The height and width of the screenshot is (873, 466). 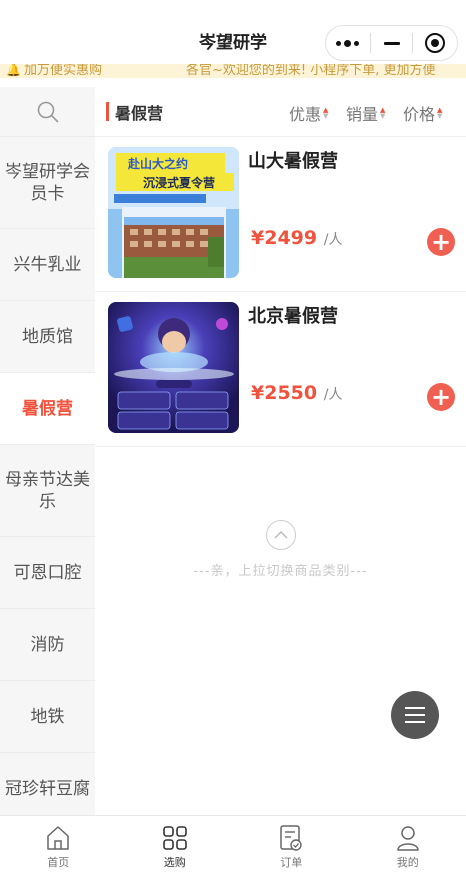 What do you see at coordinates (348, 43) in the screenshot?
I see `more-options-icon` at bounding box center [348, 43].